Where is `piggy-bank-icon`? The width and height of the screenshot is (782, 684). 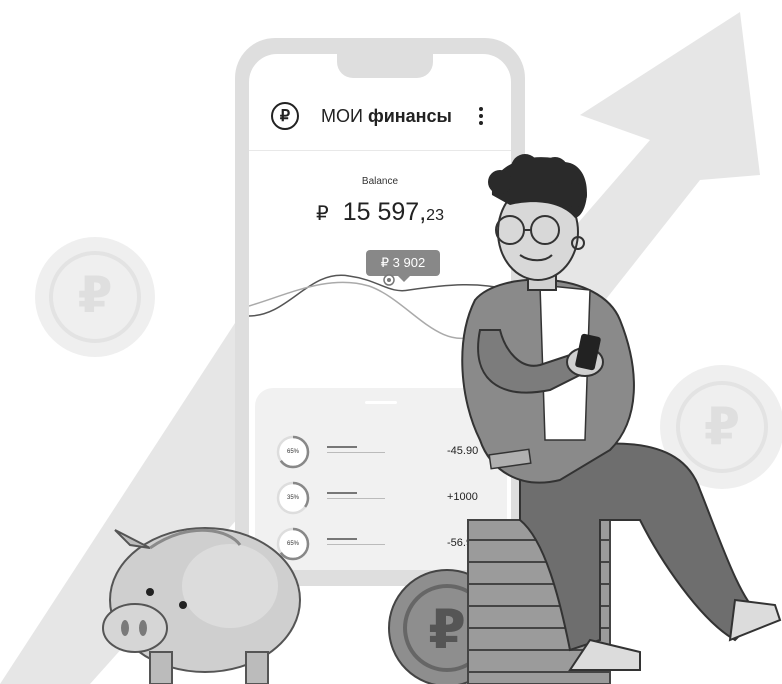
piggy-bank-icon is located at coordinates (201, 605).